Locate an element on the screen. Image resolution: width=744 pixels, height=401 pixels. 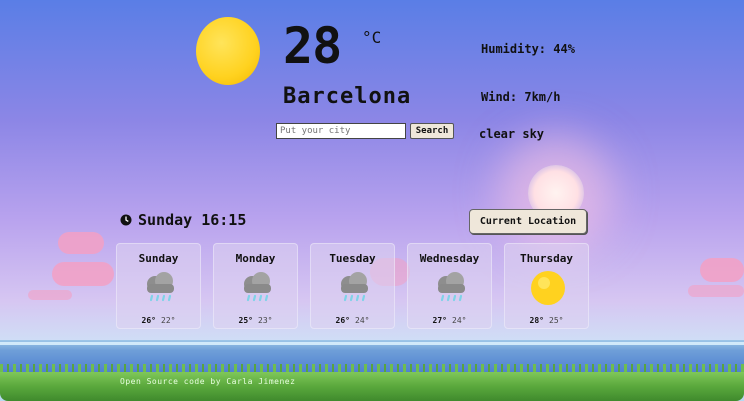
clock-icon is located at coordinates (126, 220).